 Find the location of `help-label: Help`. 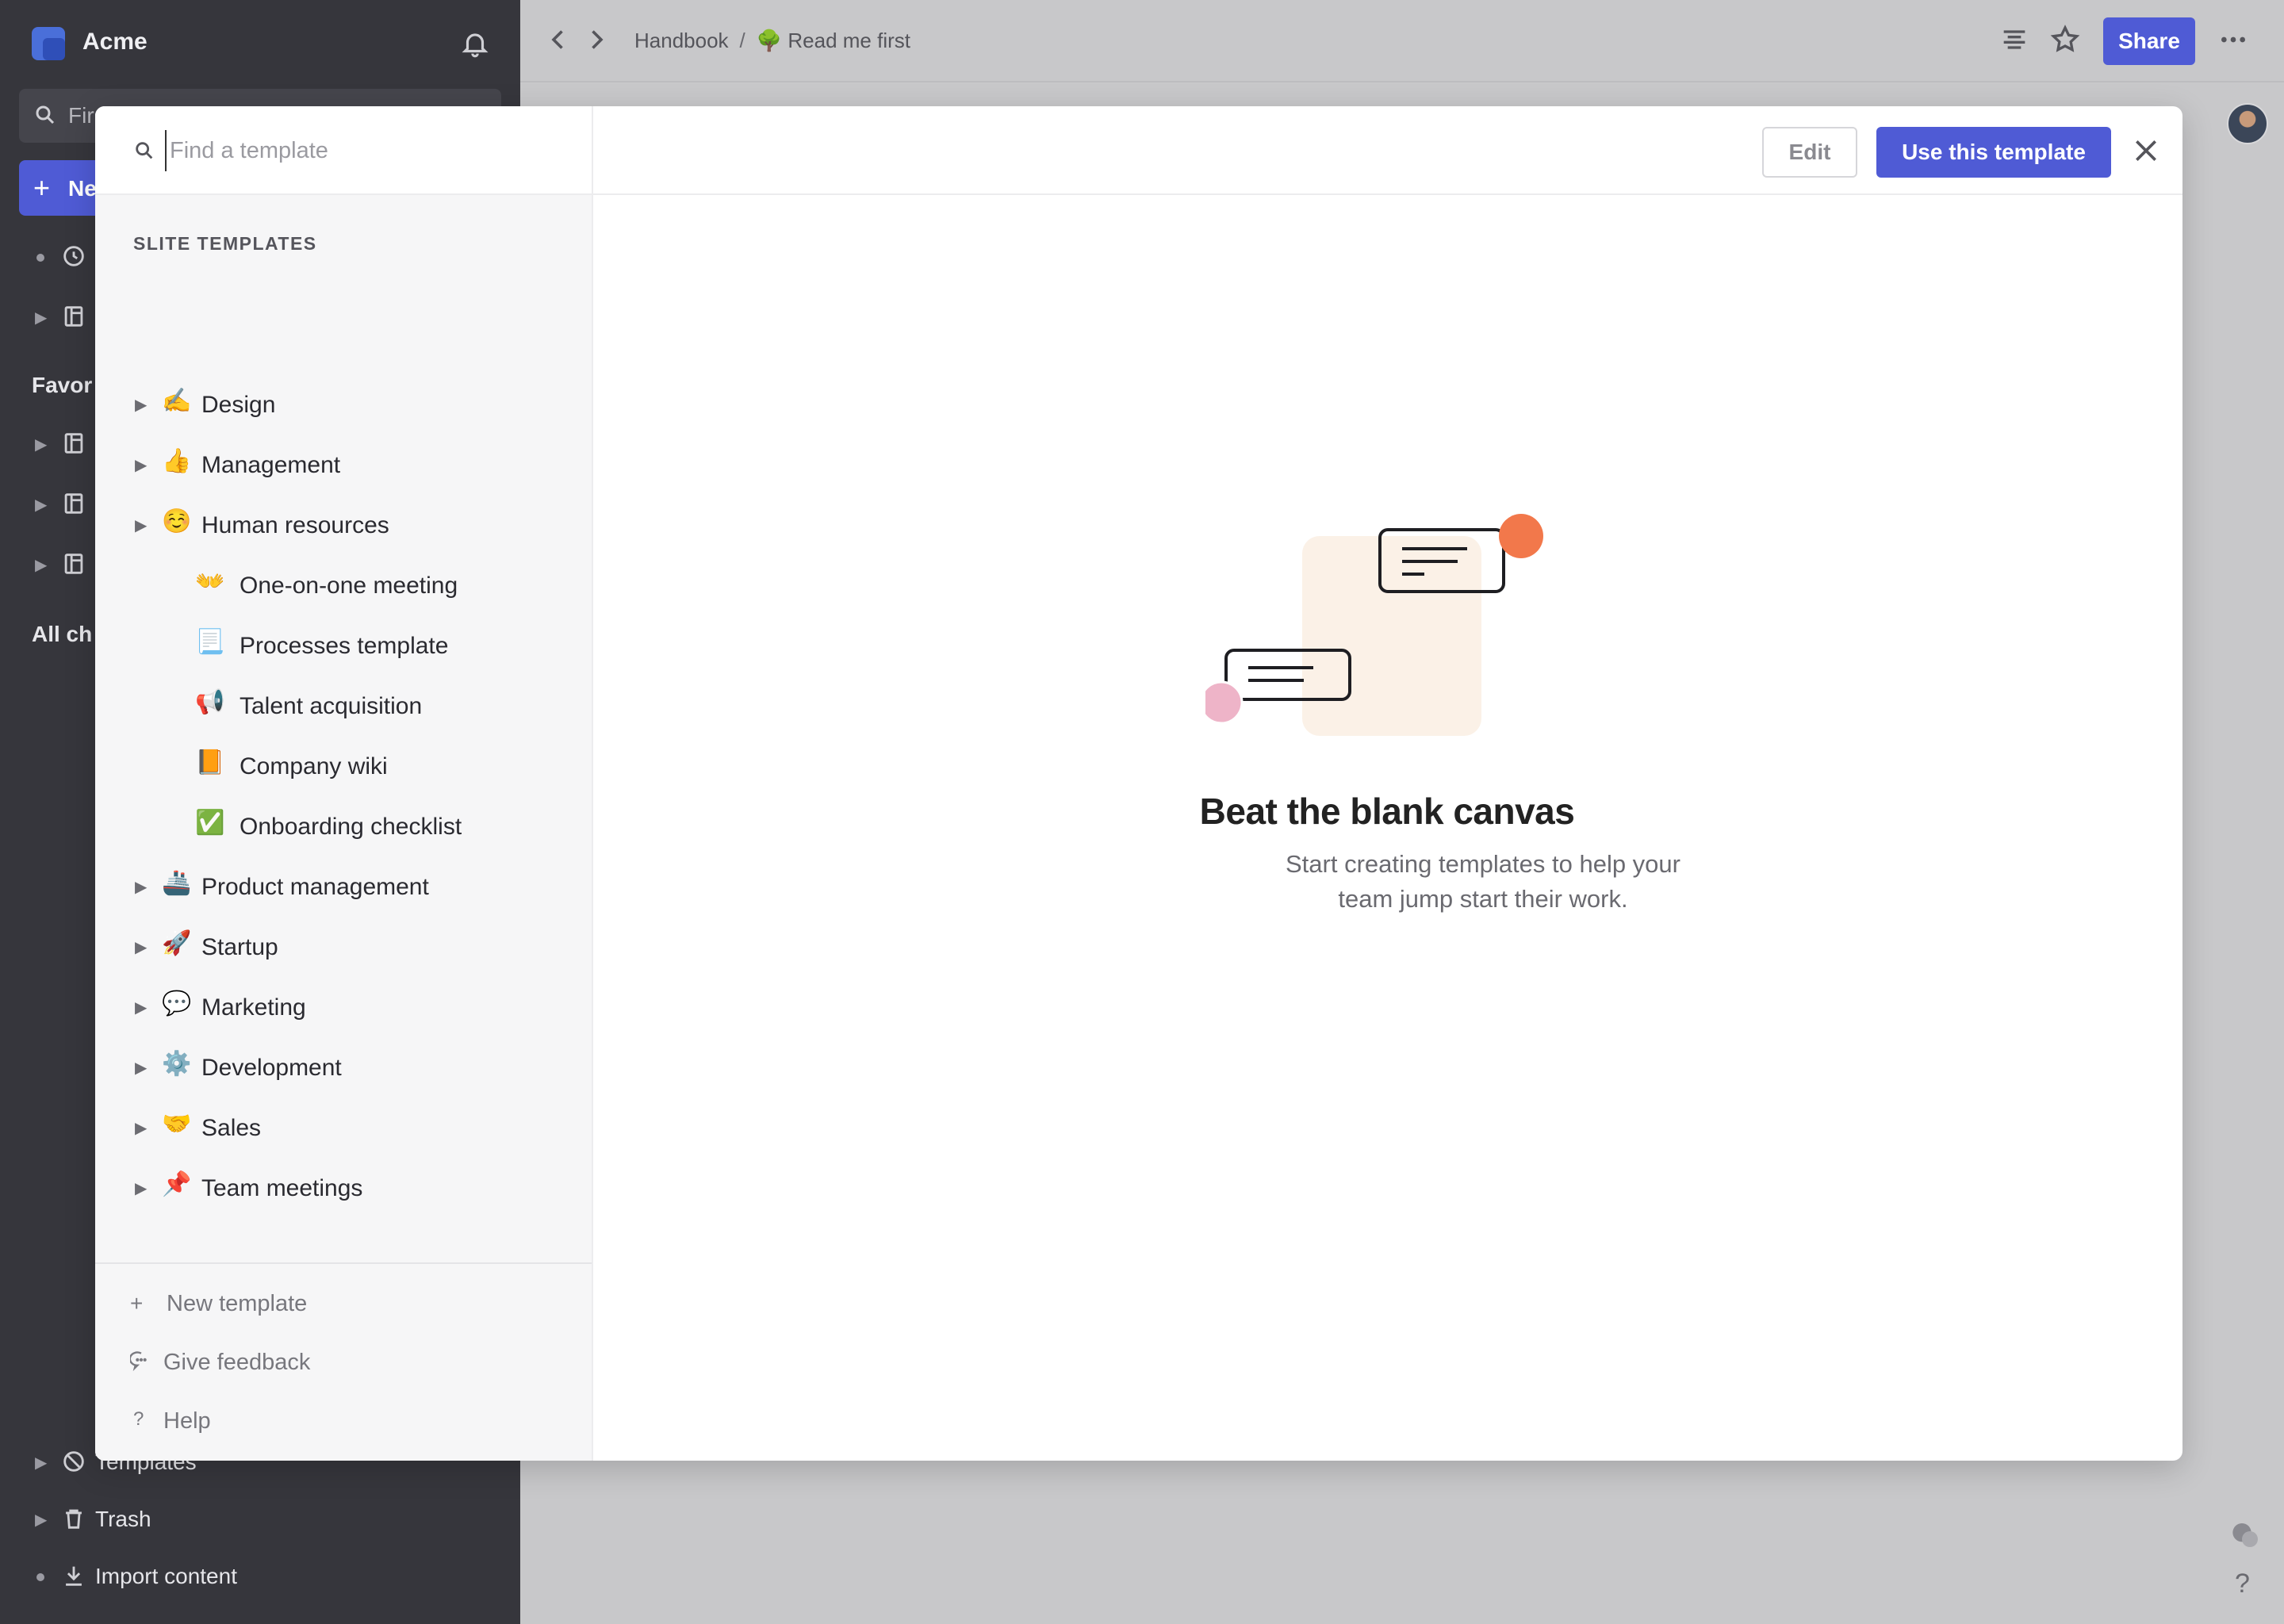

help-label: Help is located at coordinates (187, 1421).